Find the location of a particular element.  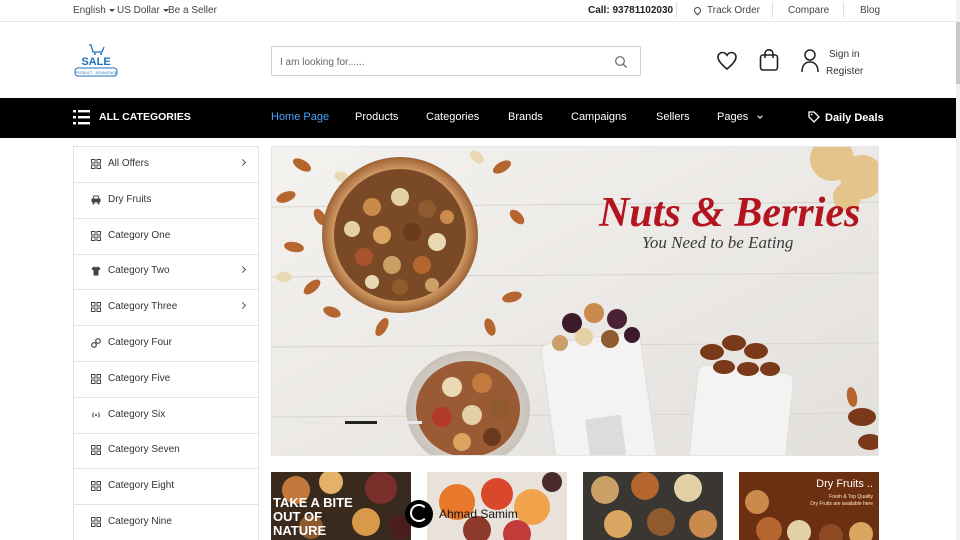

daily-deals-label: Daily Deals is located at coordinates (854, 118).